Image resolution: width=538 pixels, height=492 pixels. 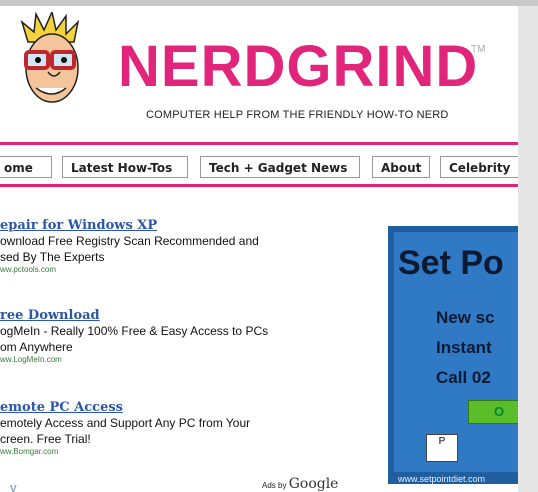 What do you see at coordinates (26, 167) in the screenshot?
I see `nav-home: ome` at bounding box center [26, 167].